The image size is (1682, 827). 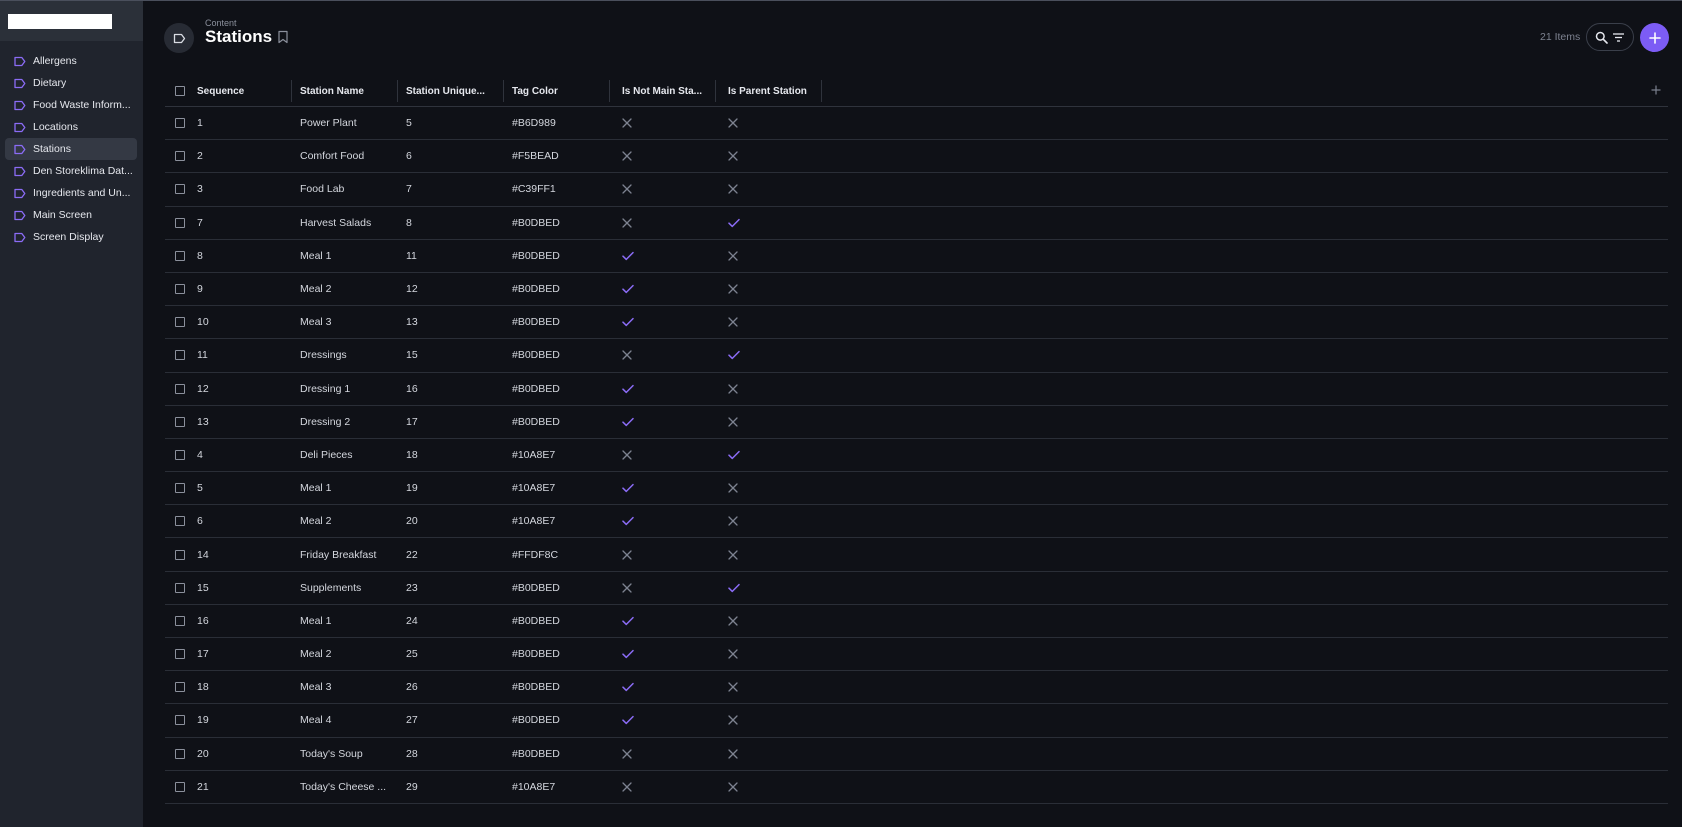 What do you see at coordinates (412, 720) in the screenshot?
I see `cell-station-unique: 27` at bounding box center [412, 720].